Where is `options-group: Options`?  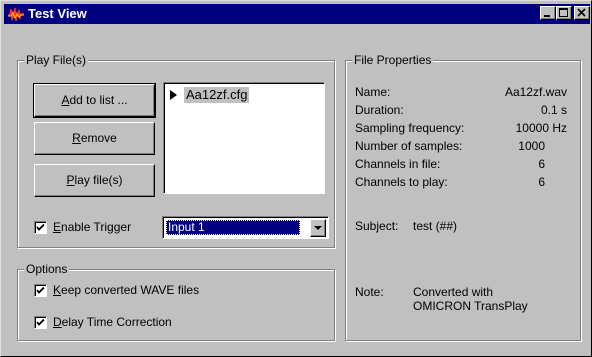 options-group: Options is located at coordinates (176, 301).